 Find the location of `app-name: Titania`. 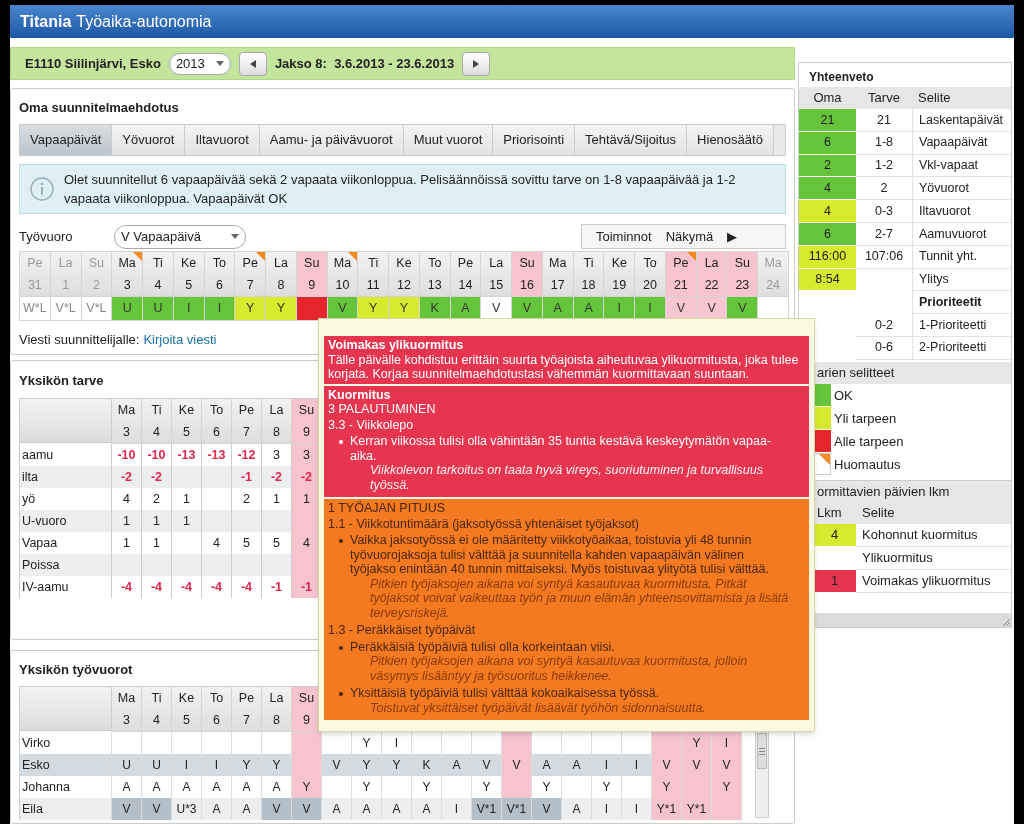

app-name: Titania is located at coordinates (46, 21).